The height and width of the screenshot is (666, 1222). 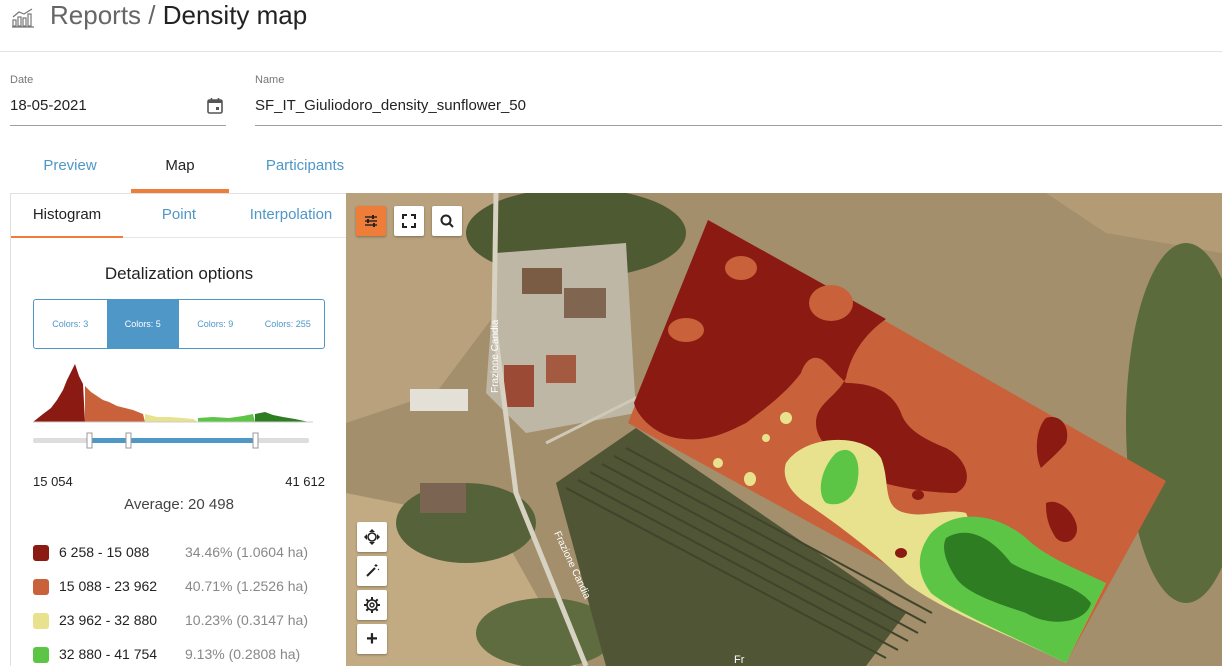 I want to click on magic-wand-icon, so click(x=373, y=570).